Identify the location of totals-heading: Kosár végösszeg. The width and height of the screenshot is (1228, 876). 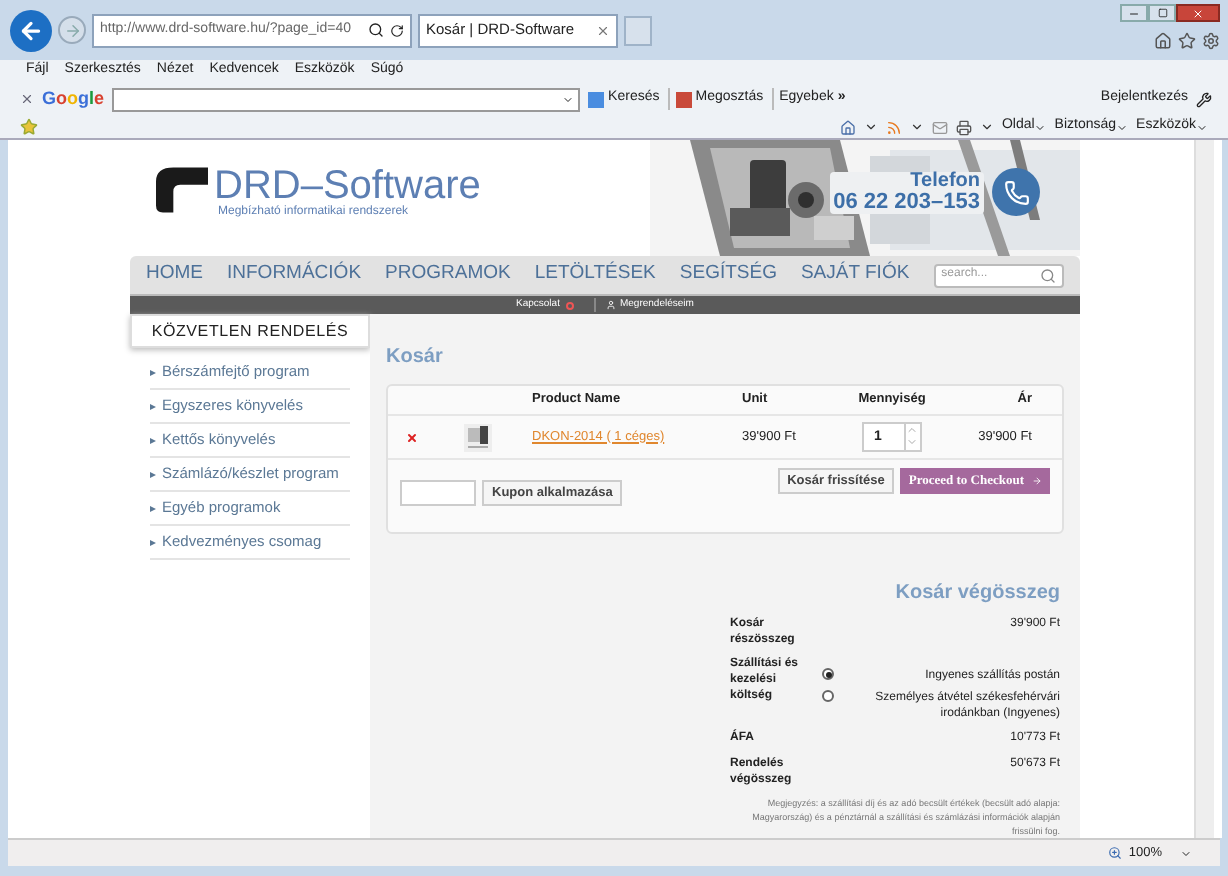
(976, 594).